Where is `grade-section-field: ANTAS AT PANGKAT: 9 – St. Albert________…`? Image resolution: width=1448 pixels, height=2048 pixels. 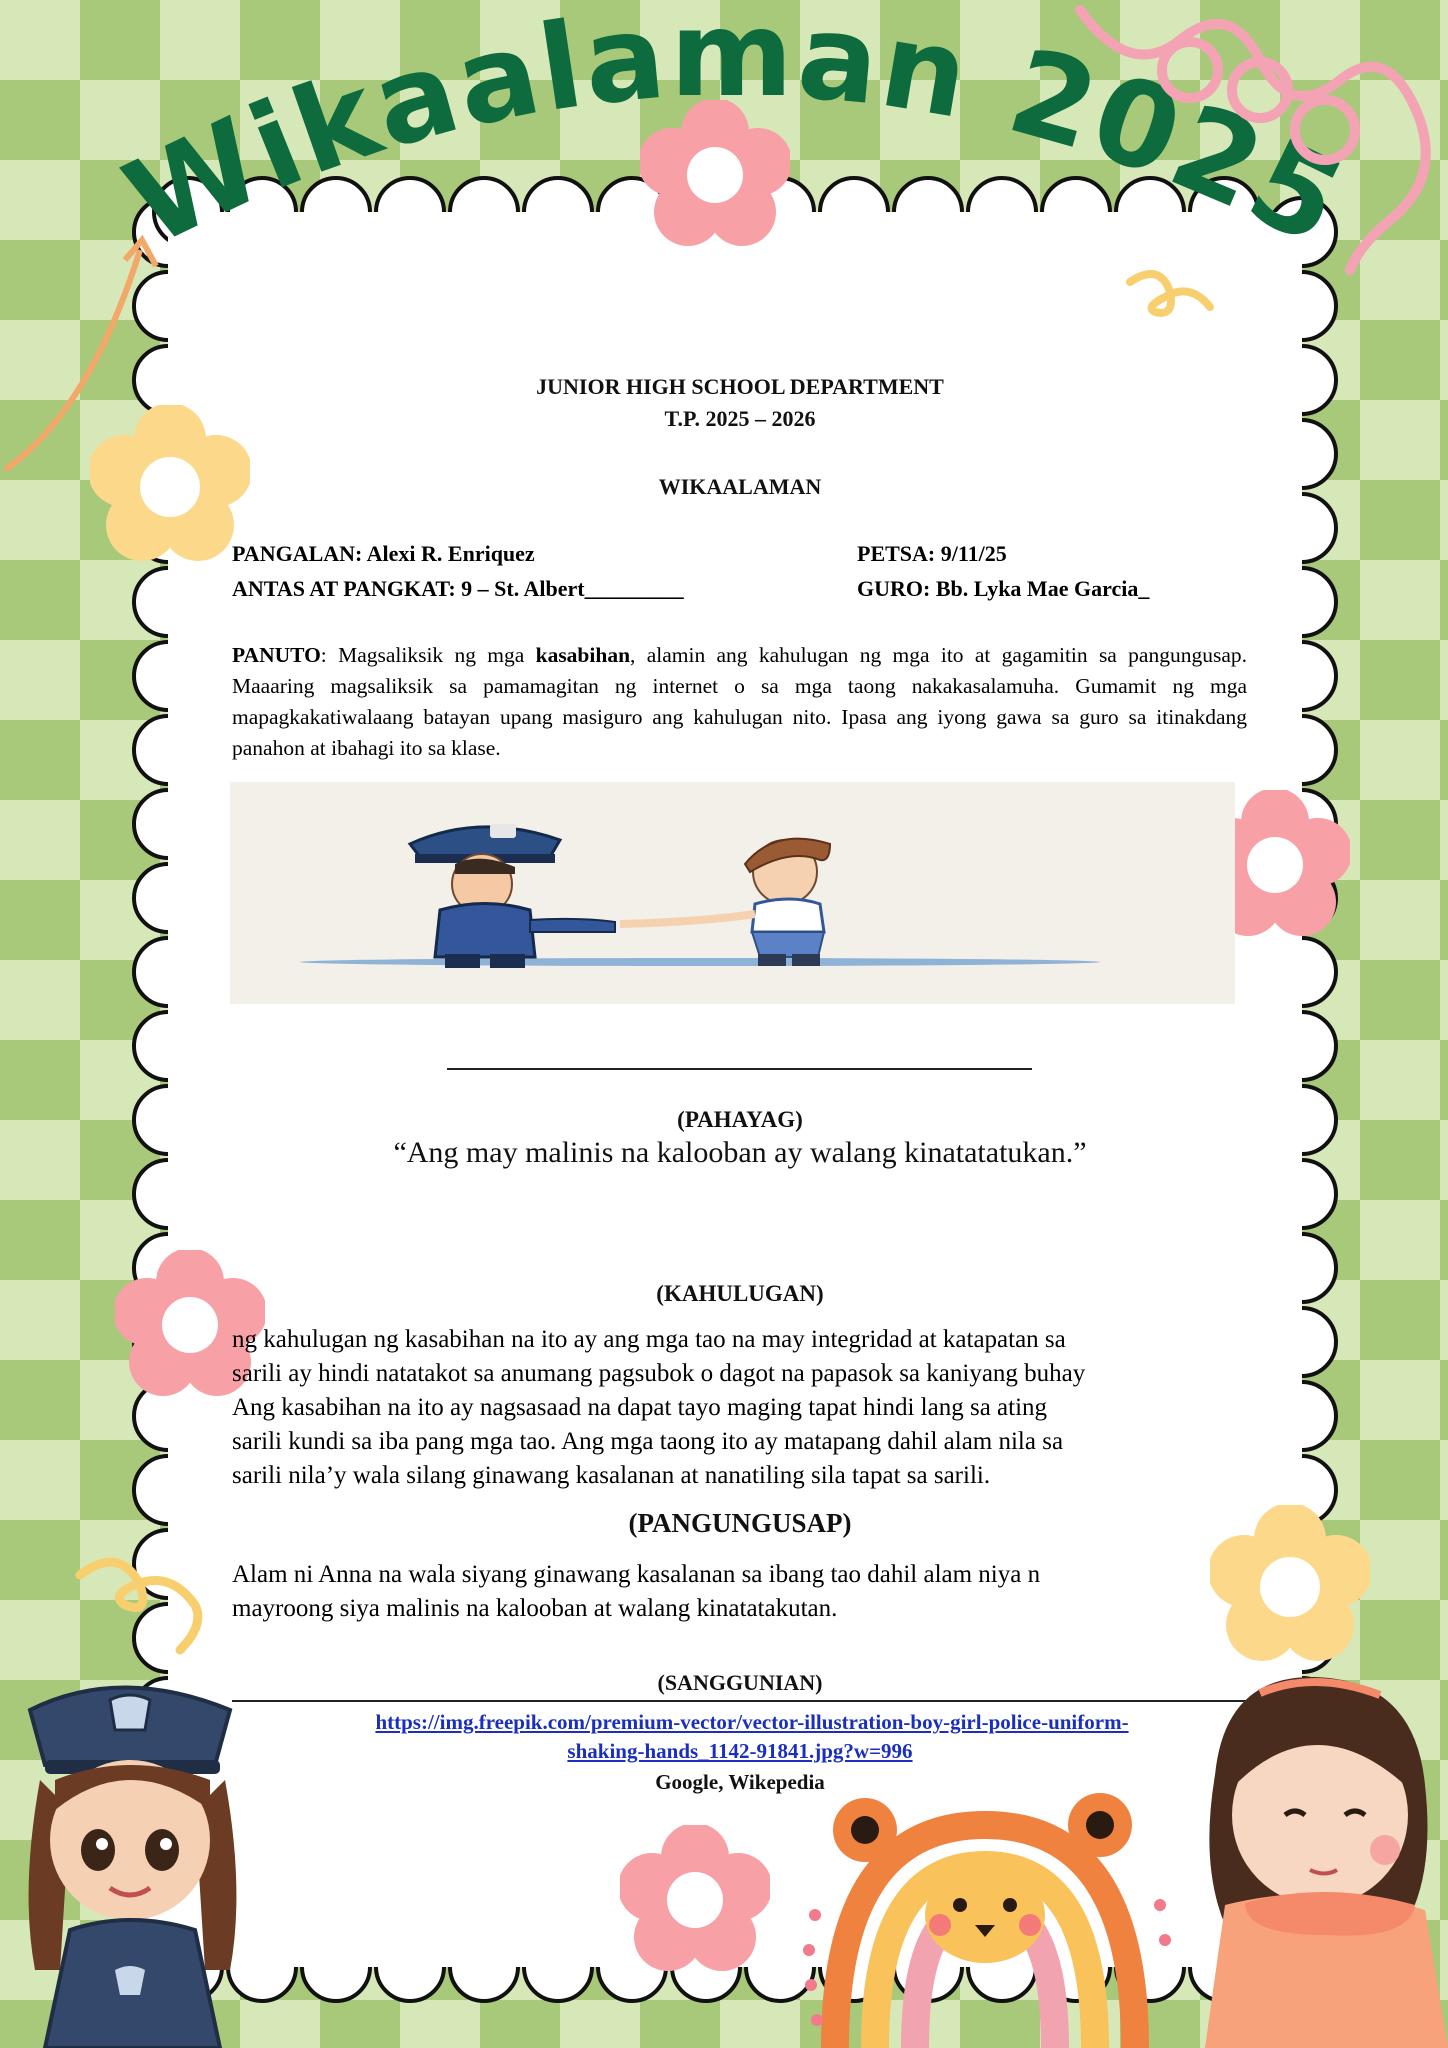
grade-section-field: ANTAS AT PANGKAT: 9 – St. Albert________… is located at coordinates (458, 588).